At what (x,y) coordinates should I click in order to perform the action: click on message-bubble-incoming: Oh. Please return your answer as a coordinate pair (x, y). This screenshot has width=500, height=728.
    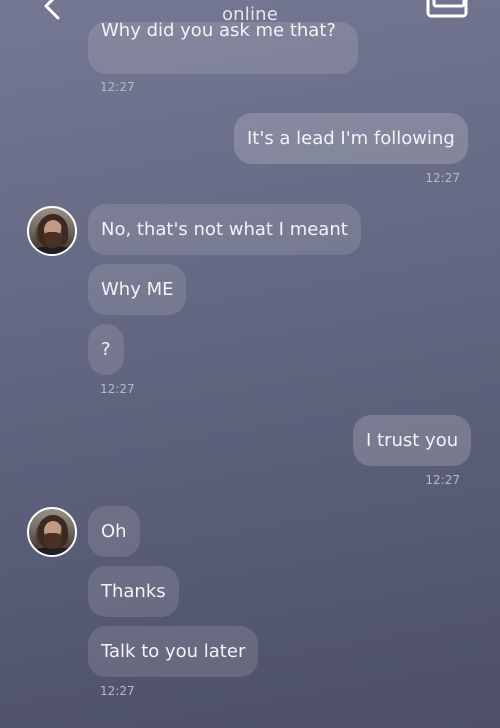
    Looking at the image, I should click on (114, 531).